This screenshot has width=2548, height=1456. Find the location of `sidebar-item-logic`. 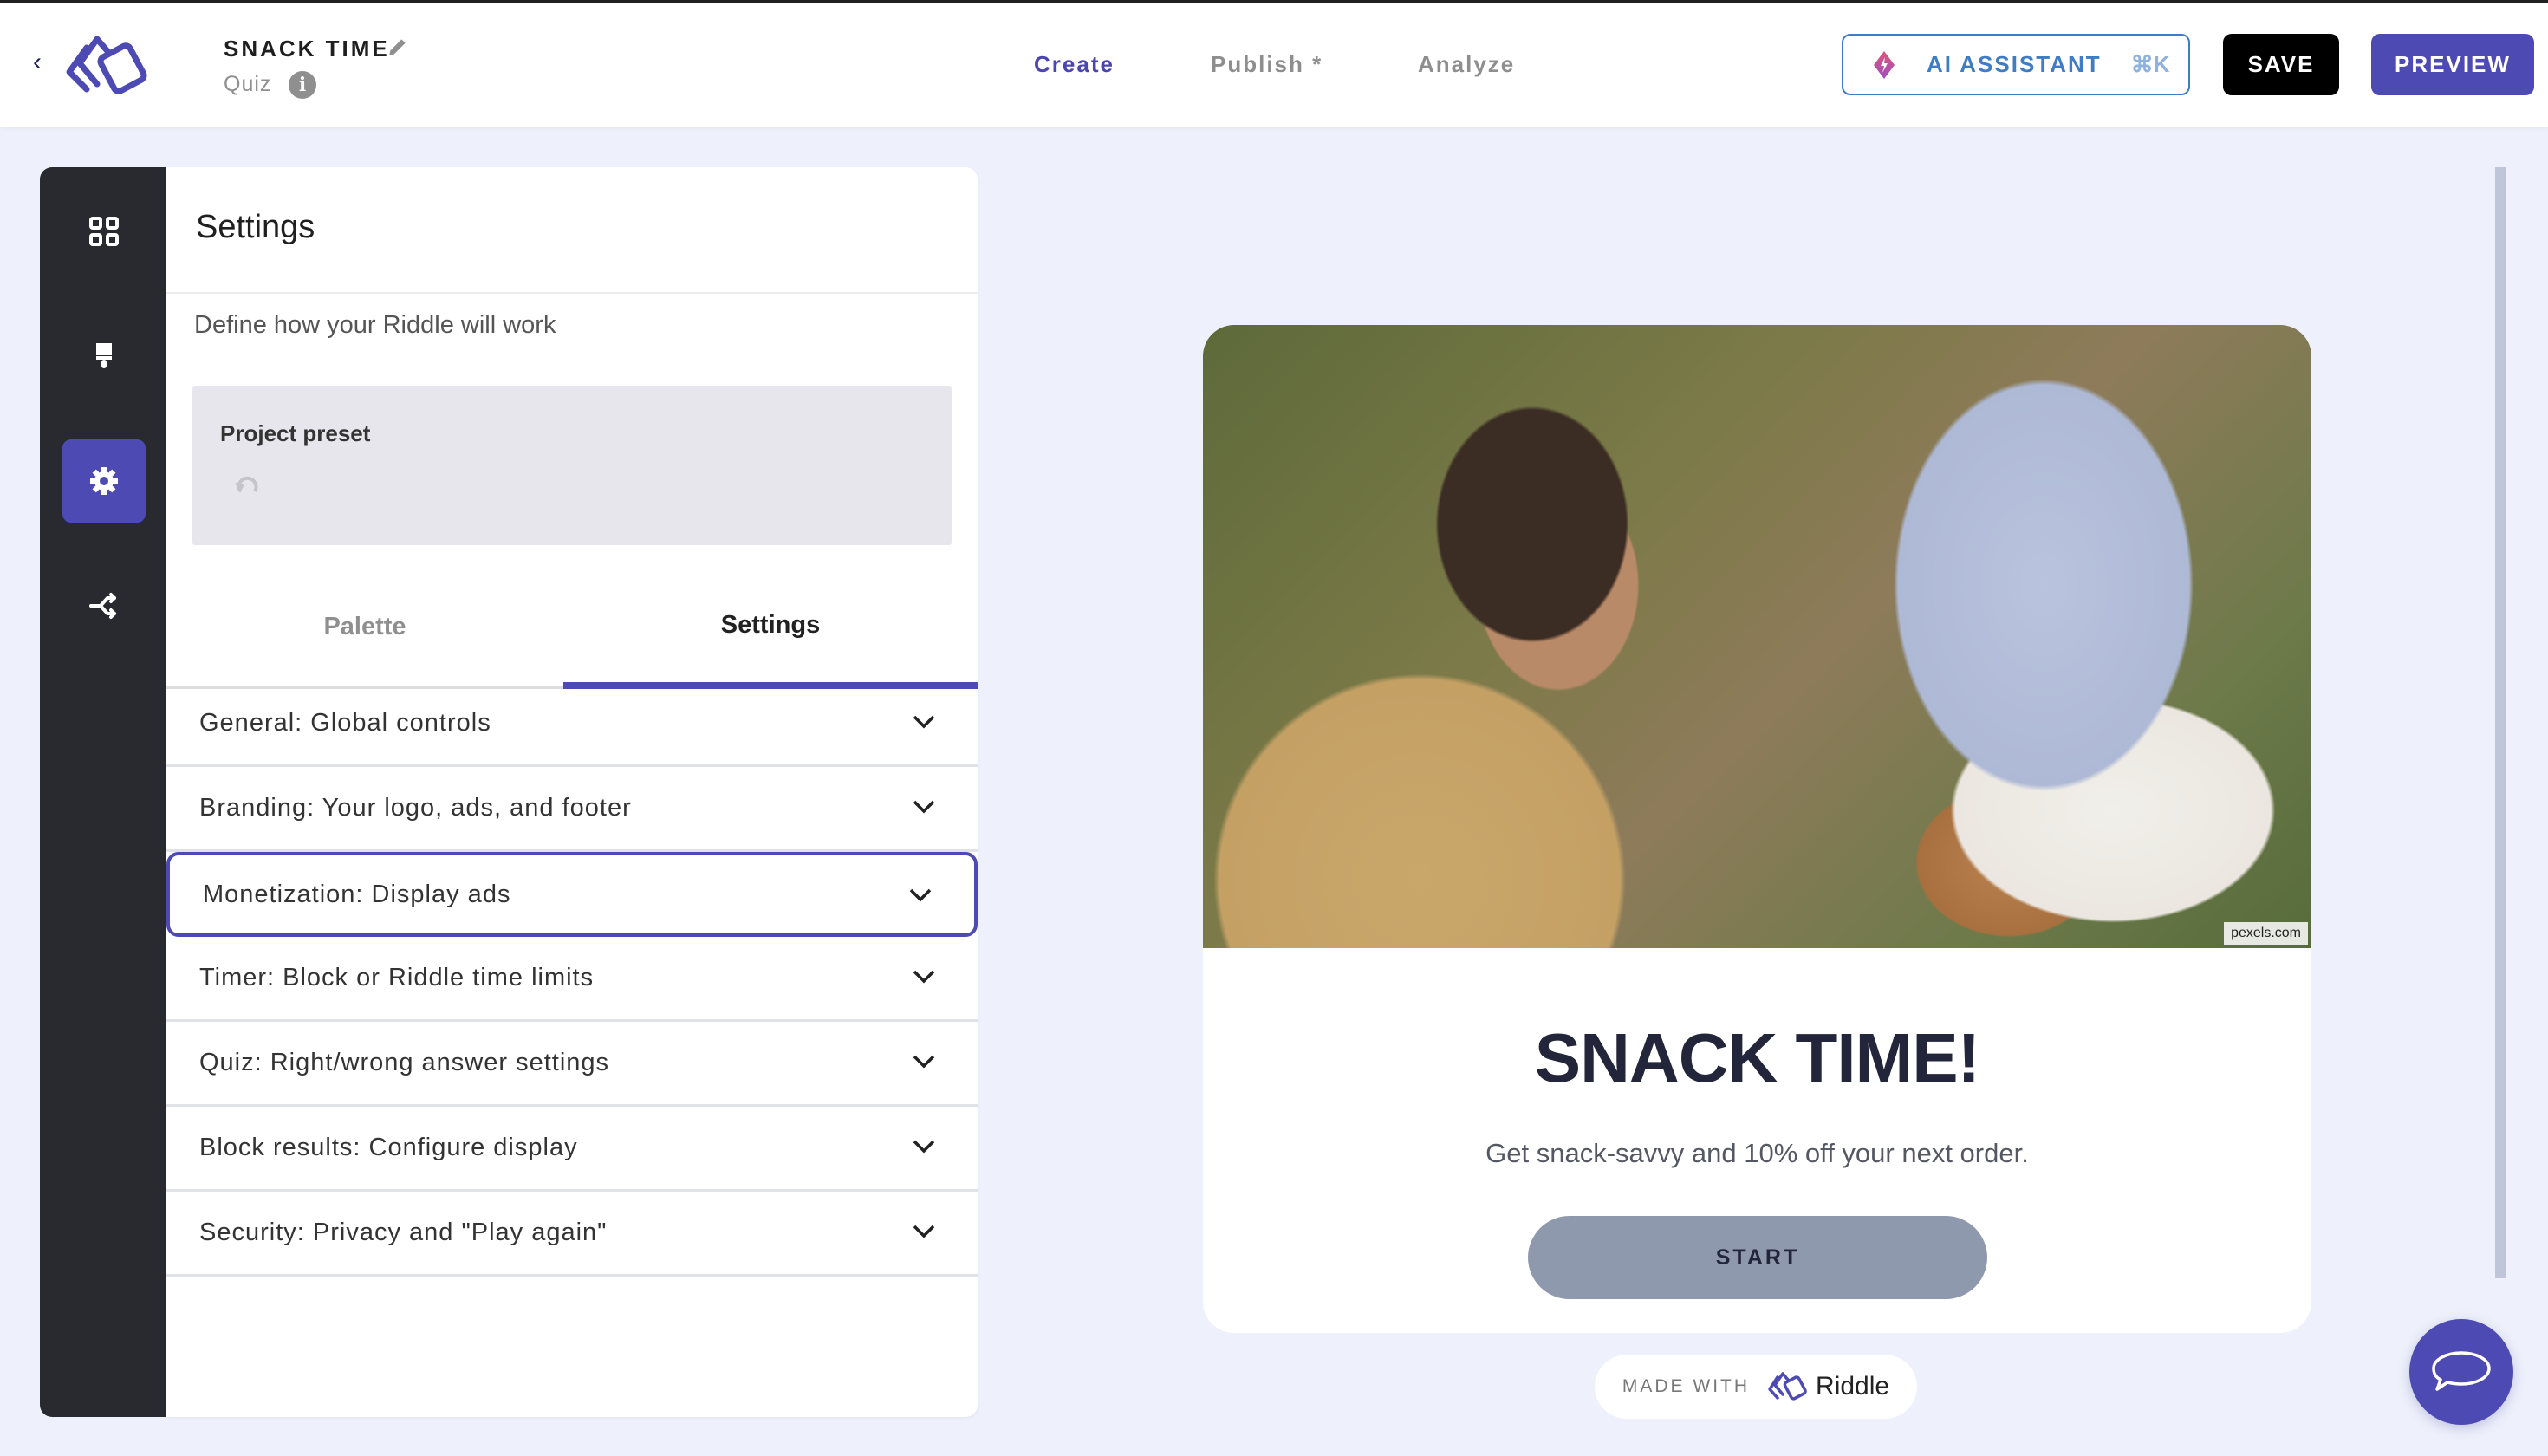

sidebar-item-logic is located at coordinates (104, 605).